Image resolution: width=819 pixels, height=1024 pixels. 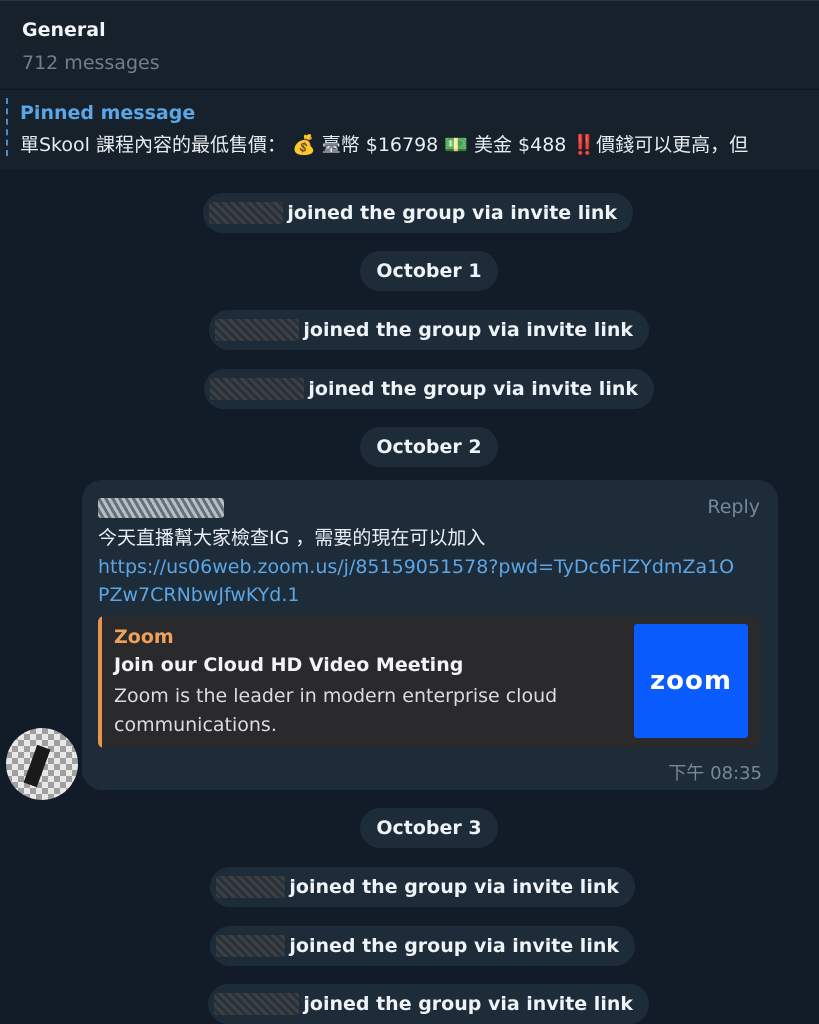 I want to click on reply-button: Reply, so click(x=733, y=507).